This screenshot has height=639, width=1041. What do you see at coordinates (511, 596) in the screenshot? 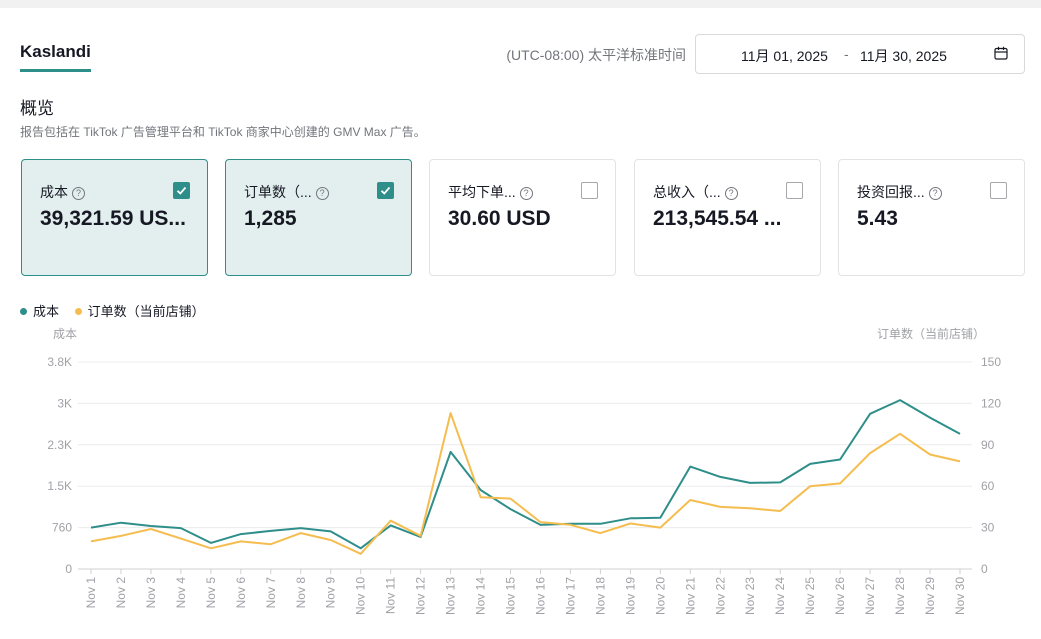
I see `x-tick-label: Nov 15` at bounding box center [511, 596].